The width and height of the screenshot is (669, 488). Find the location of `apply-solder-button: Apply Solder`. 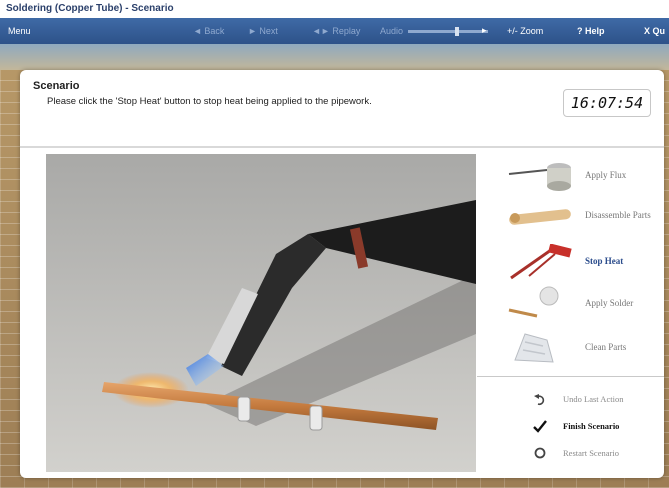

apply-solder-button: Apply Solder is located at coordinates (570, 304).